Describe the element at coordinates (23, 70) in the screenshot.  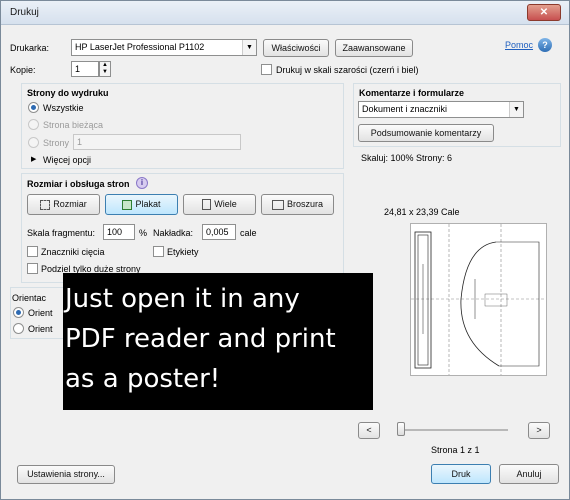
I see `copies-label: Kopie:` at that location.